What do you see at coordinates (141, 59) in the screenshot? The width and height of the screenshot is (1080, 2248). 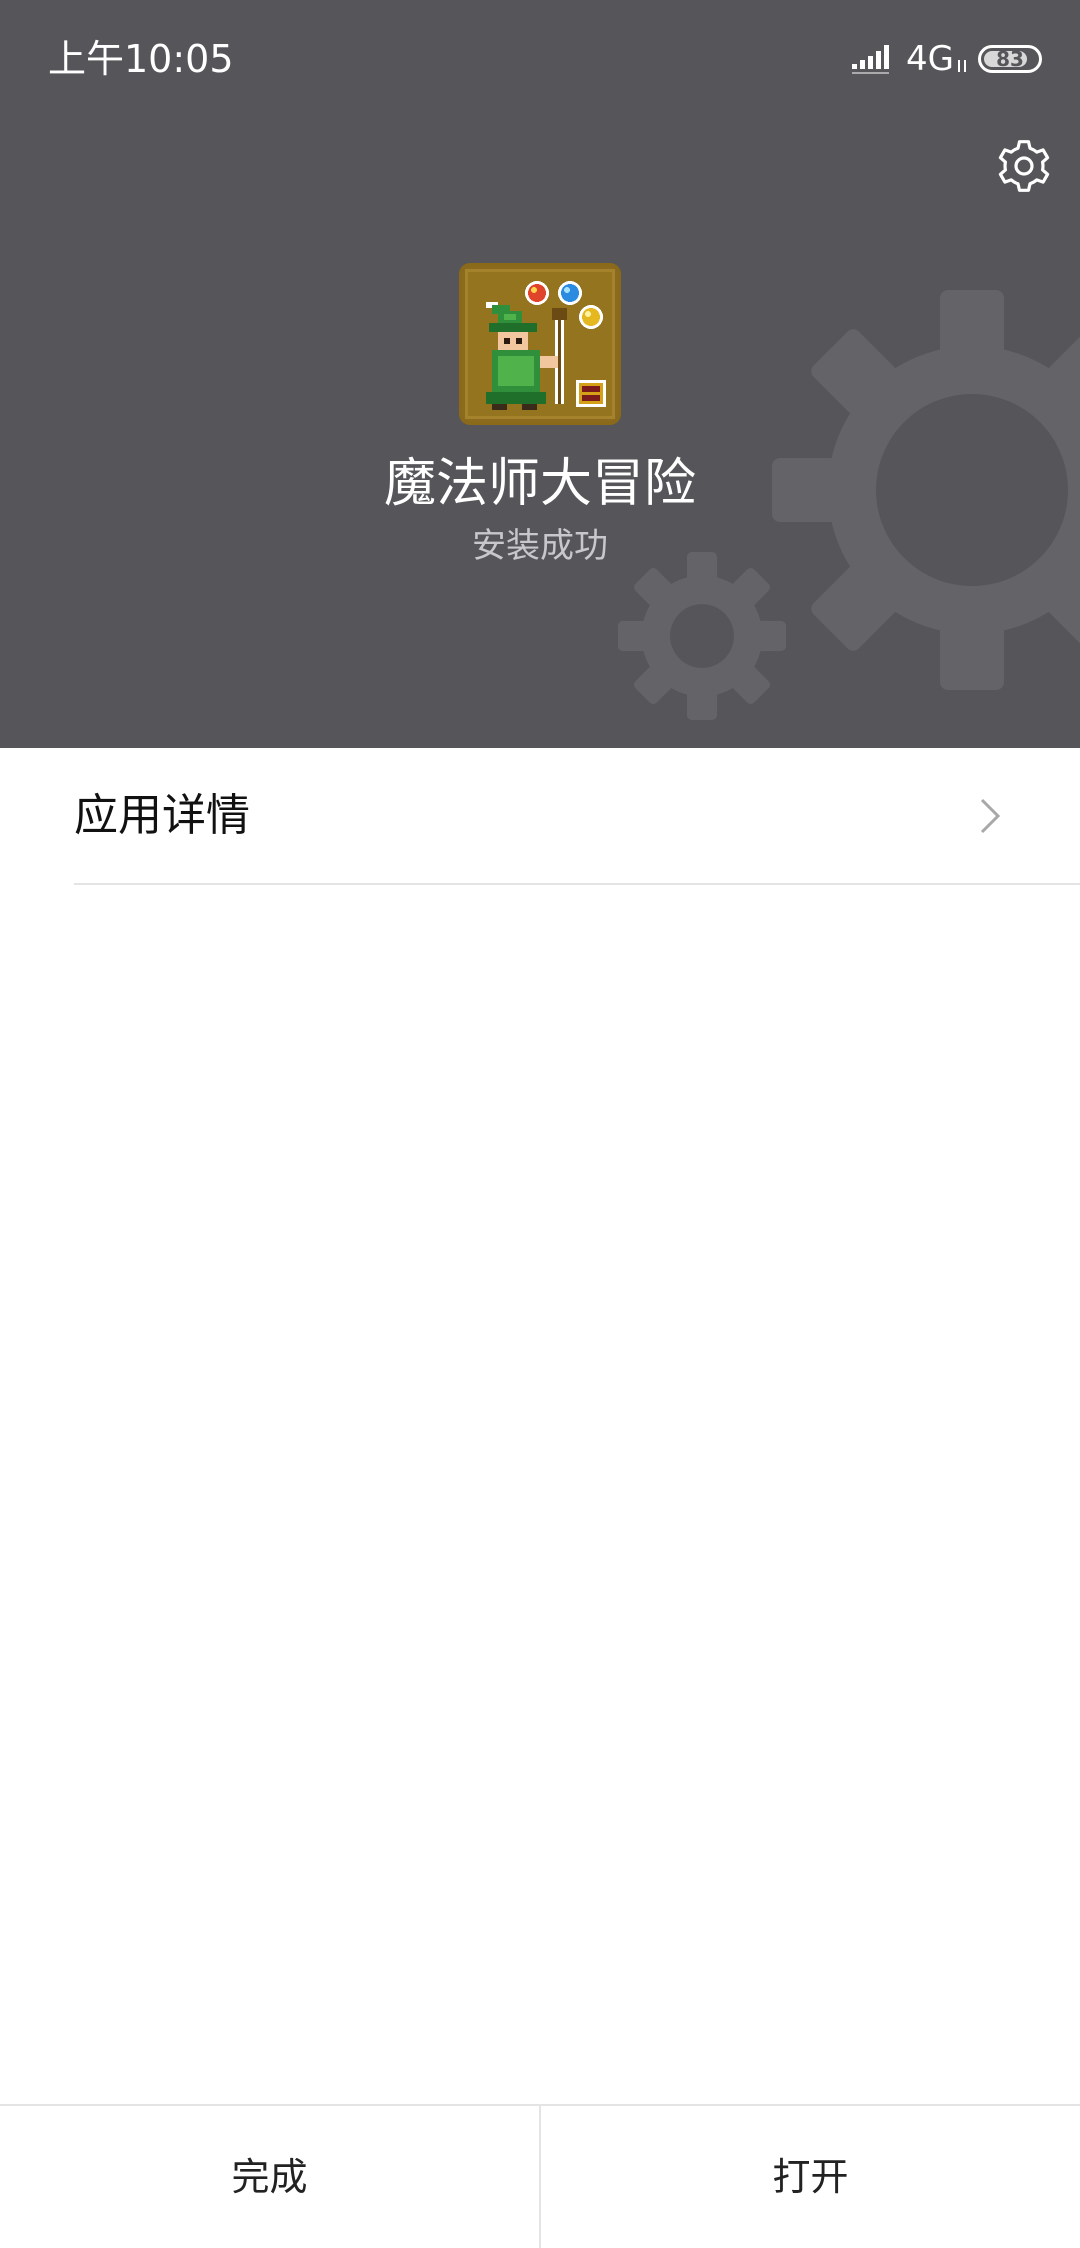 I see `status-time: 上午10:05` at bounding box center [141, 59].